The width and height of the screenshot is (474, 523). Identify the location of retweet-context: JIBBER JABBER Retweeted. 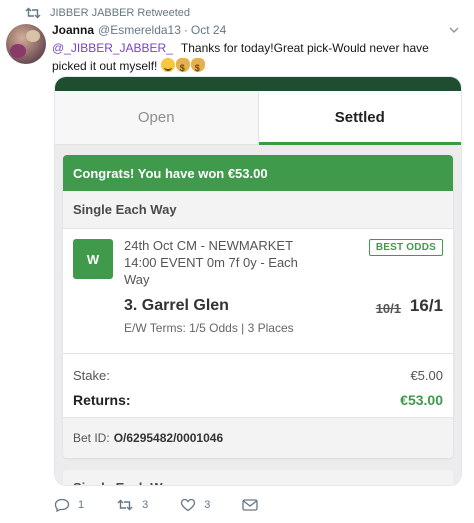
(107, 13).